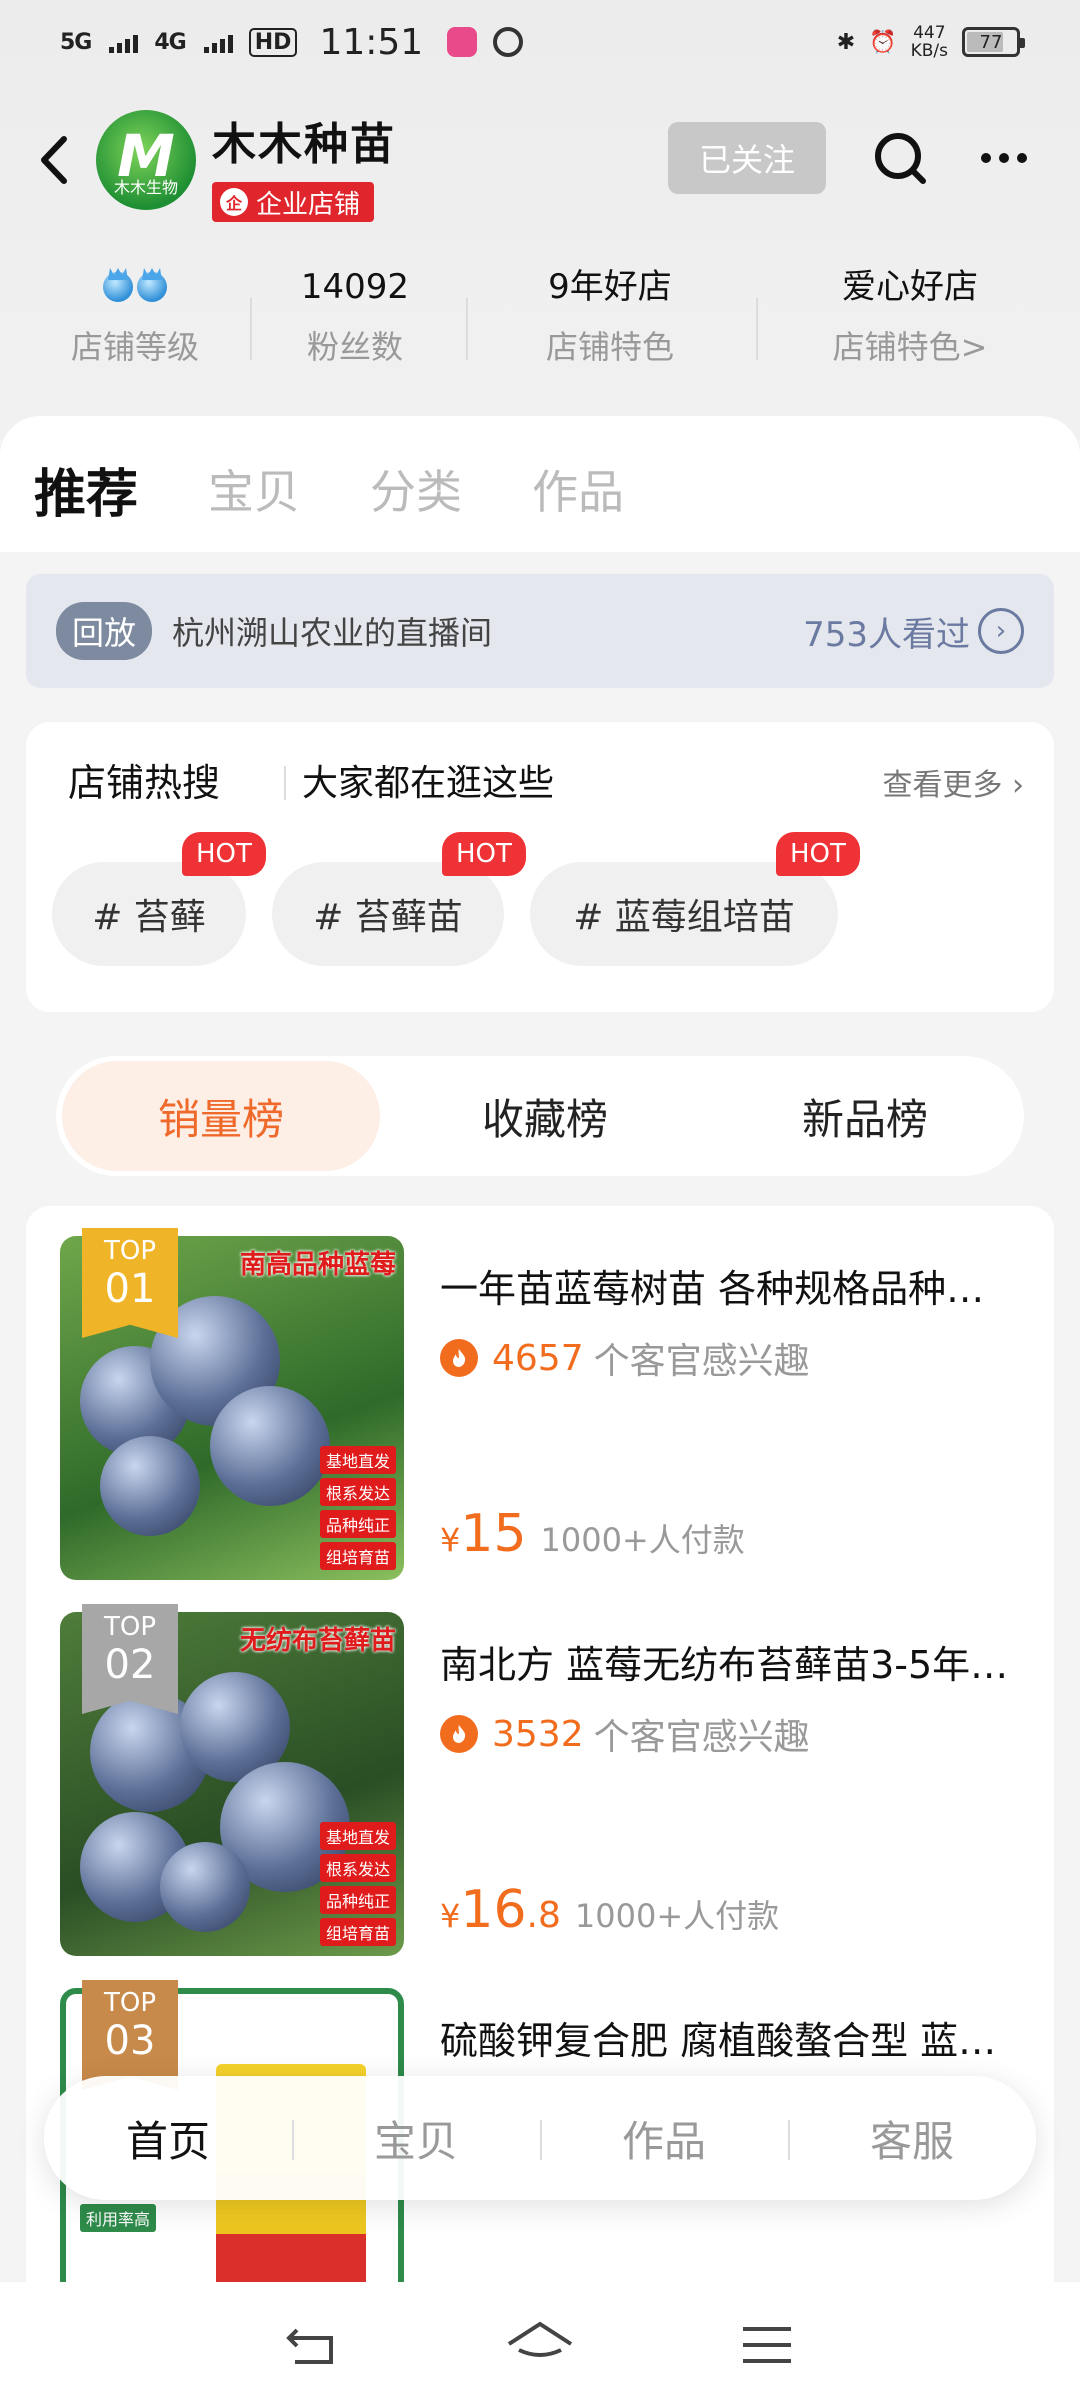 This screenshot has height=2408, width=1080. I want to click on price-integer: 15, so click(493, 1534).